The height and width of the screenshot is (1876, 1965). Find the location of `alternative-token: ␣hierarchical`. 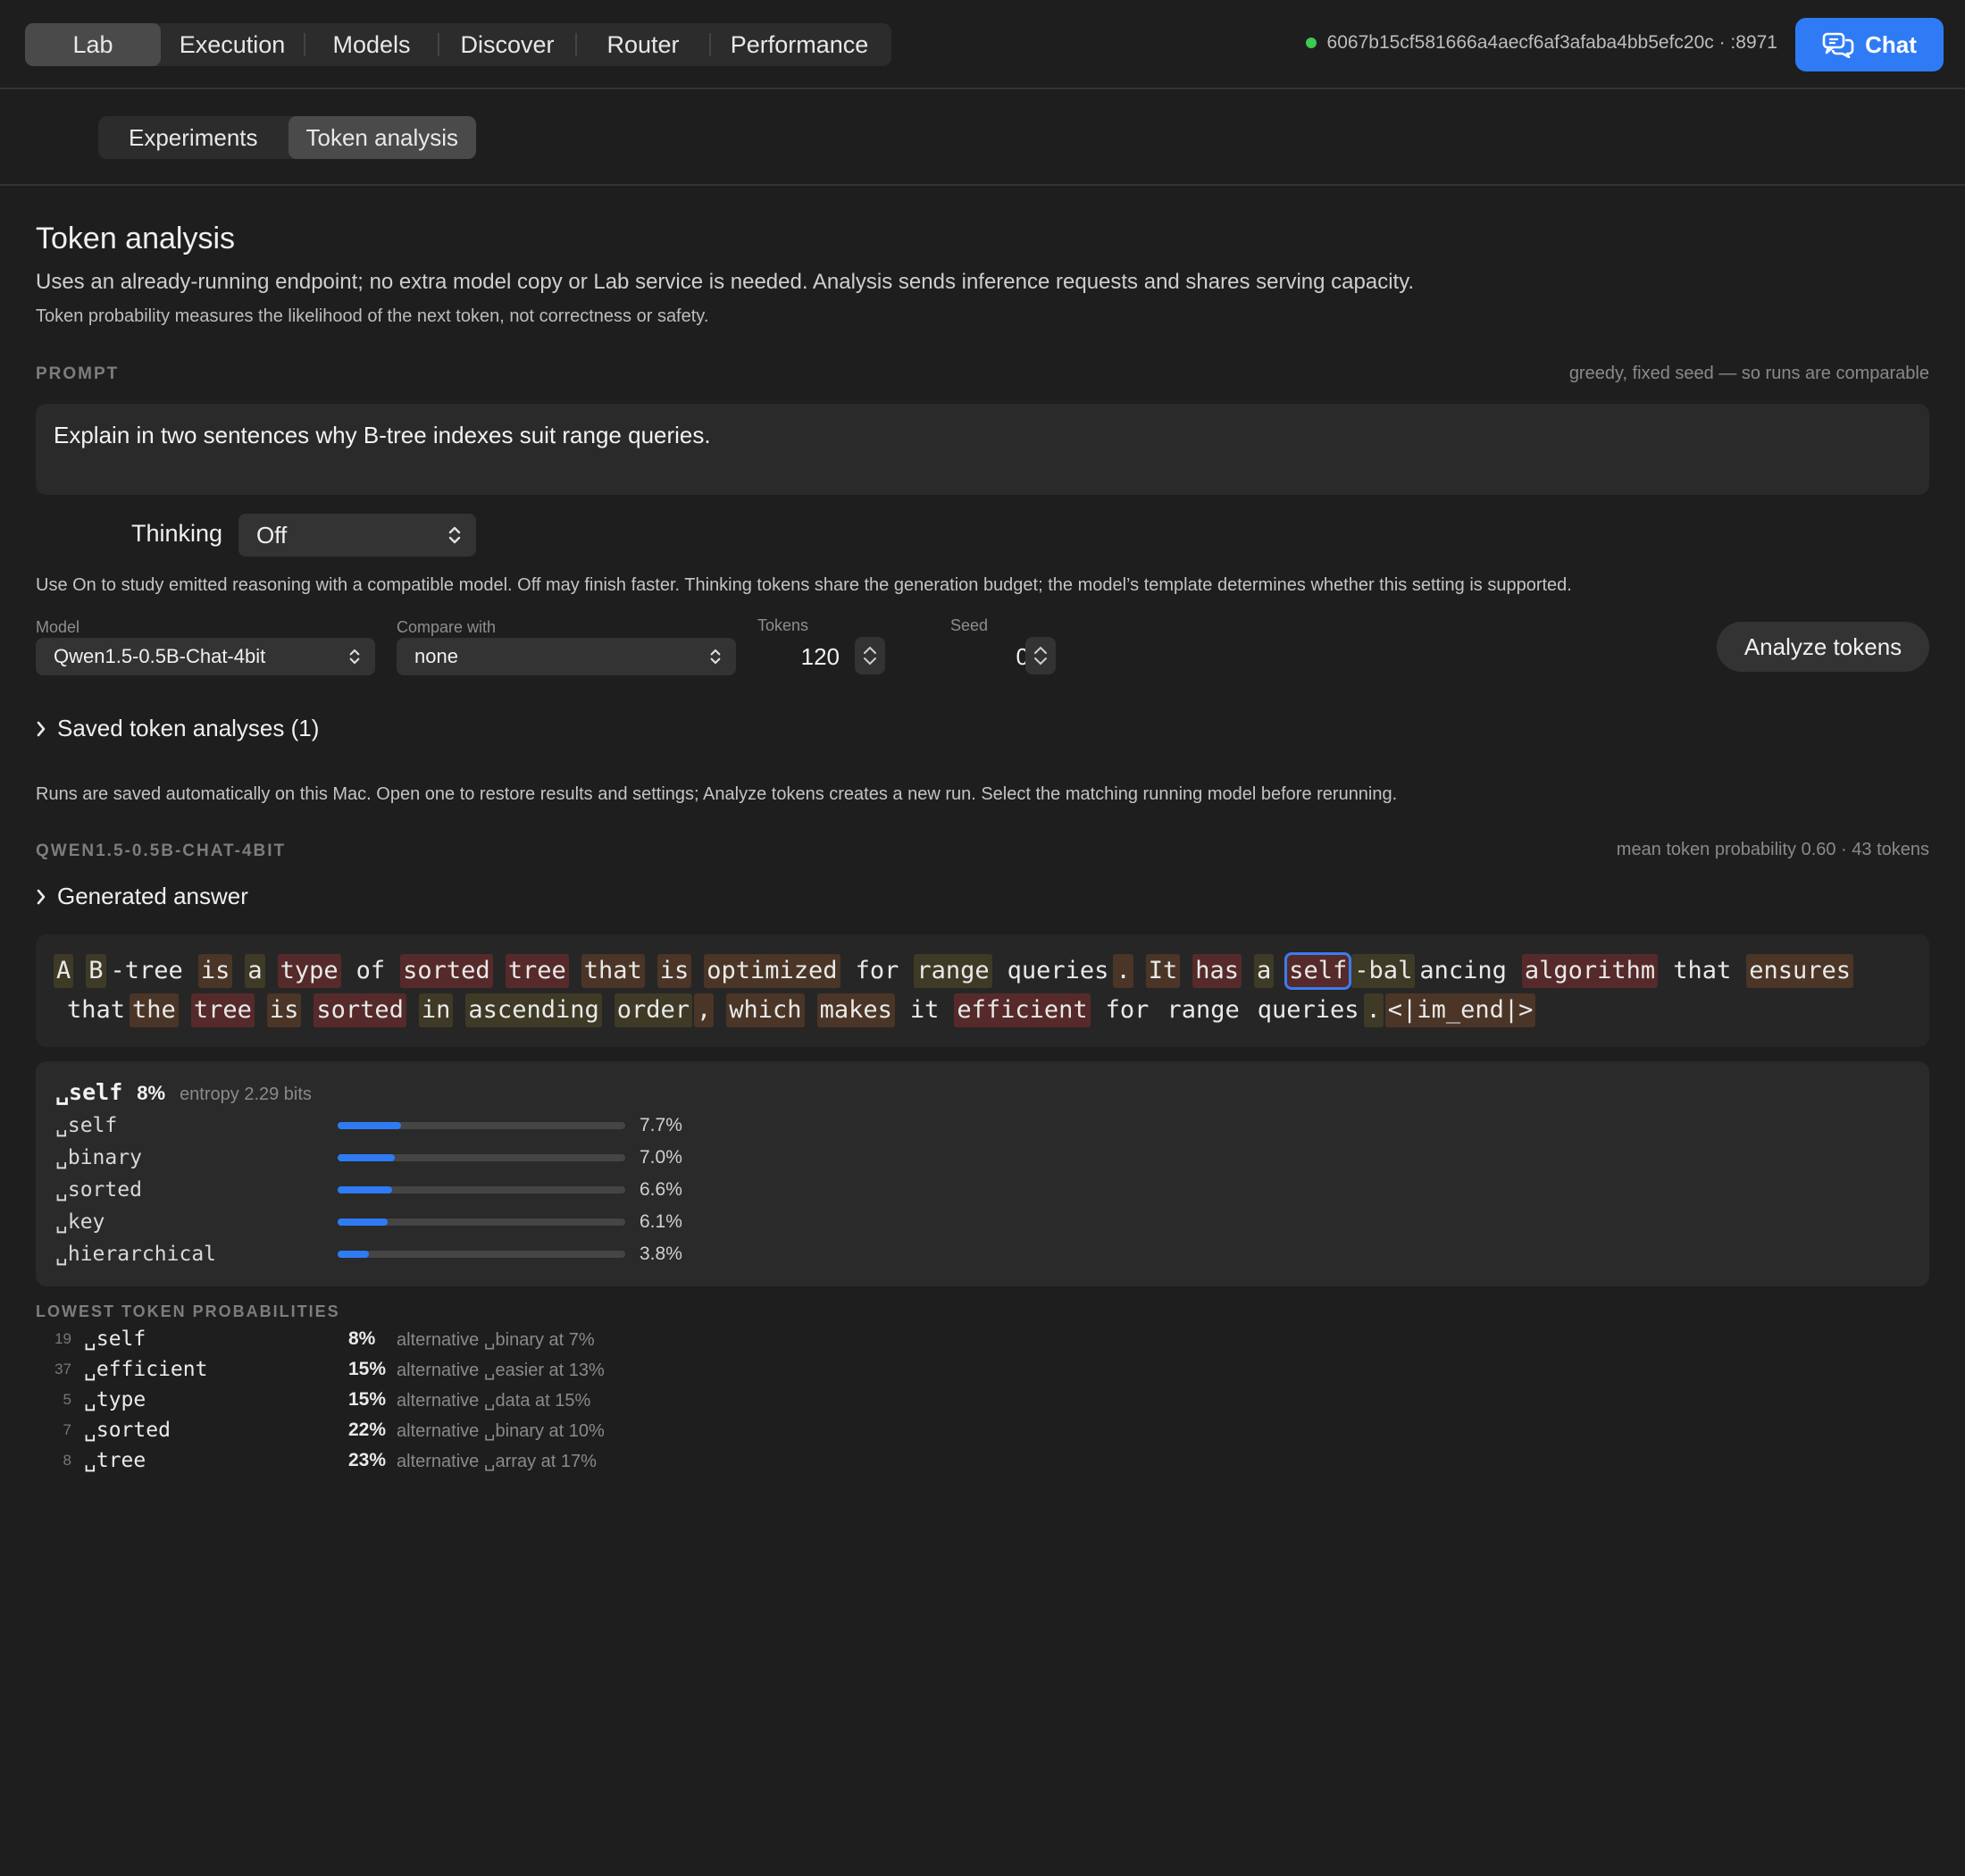

alternative-token: ␣hierarchical is located at coordinates (136, 1254).